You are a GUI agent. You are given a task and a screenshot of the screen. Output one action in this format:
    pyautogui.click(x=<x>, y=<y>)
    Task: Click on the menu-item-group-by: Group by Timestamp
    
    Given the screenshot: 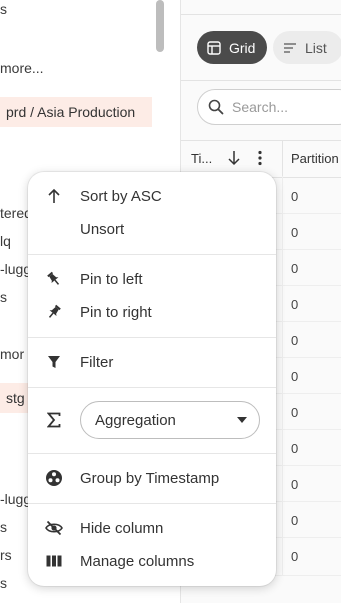 What is the action you would take?
    pyautogui.click(x=152, y=478)
    